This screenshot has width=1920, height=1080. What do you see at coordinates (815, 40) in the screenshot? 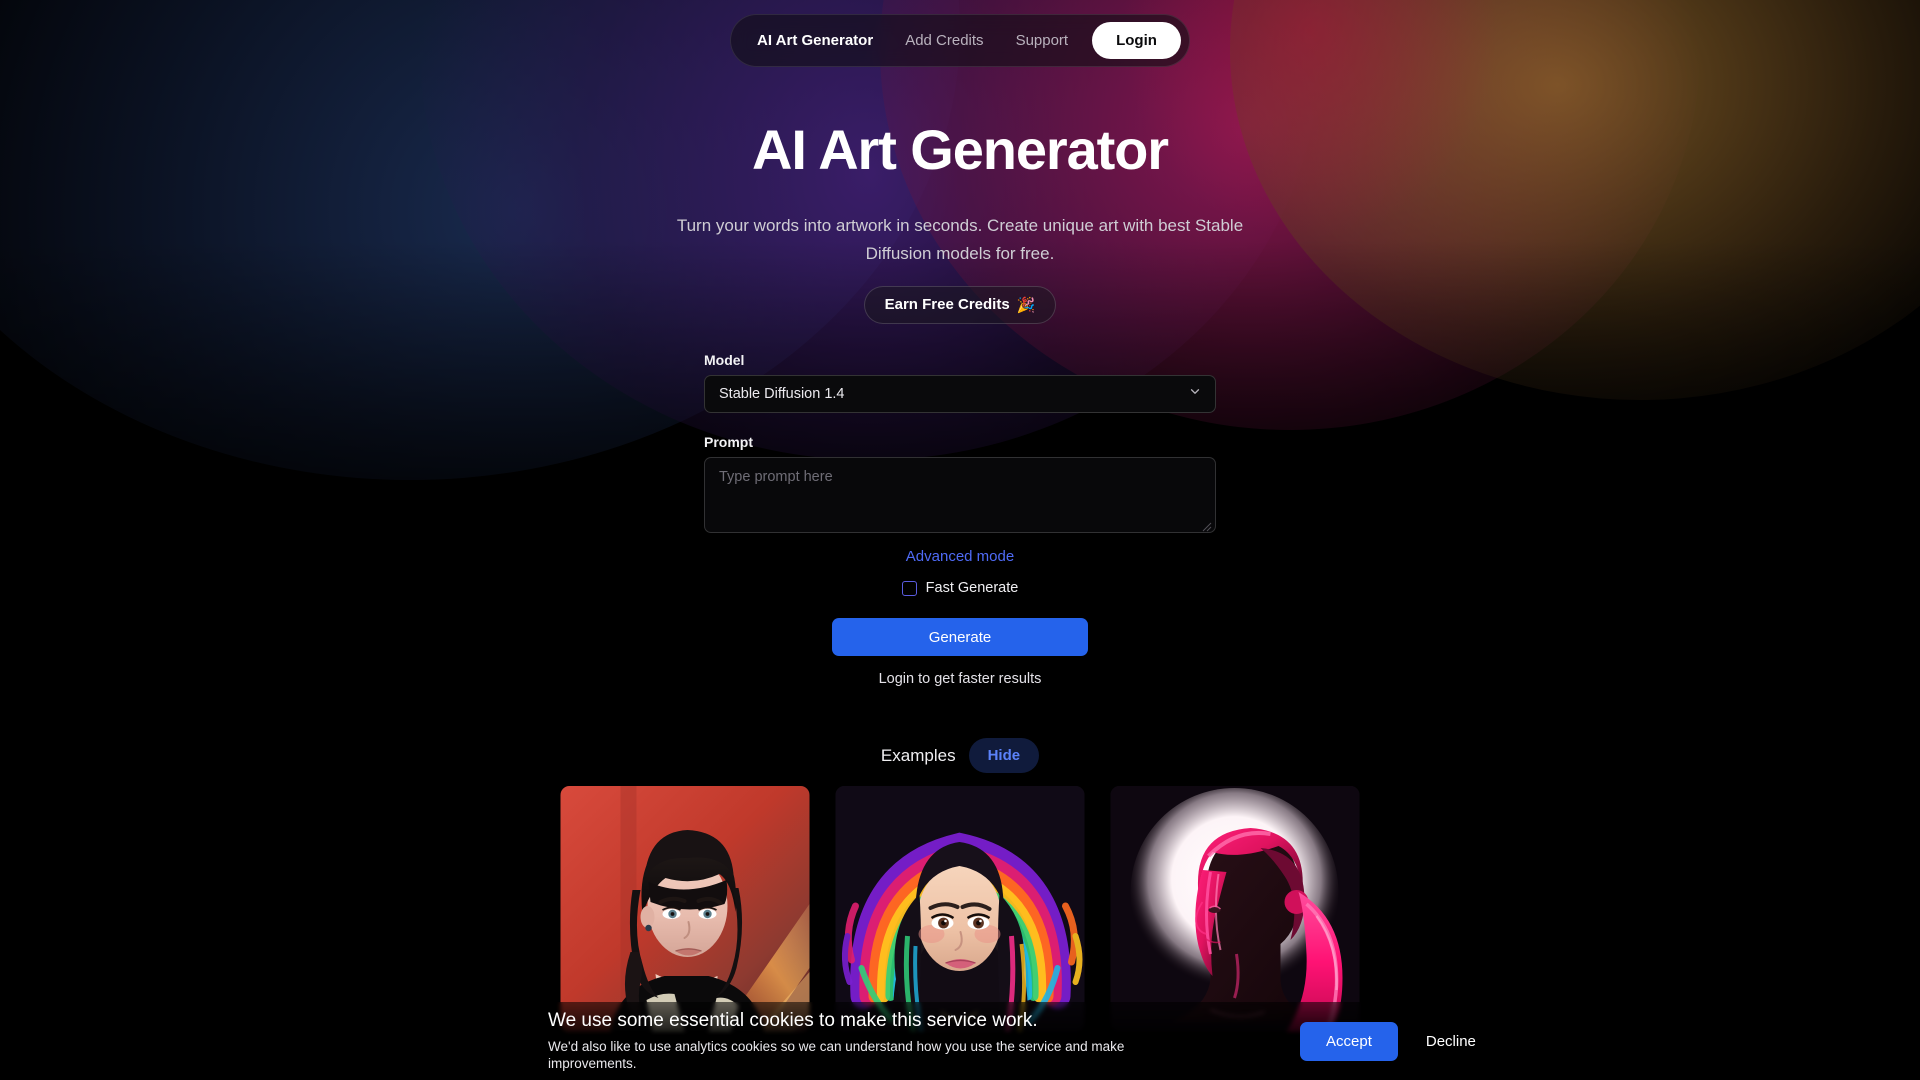
I see `nav-item-ai-art-generator: AI Art Generator` at bounding box center [815, 40].